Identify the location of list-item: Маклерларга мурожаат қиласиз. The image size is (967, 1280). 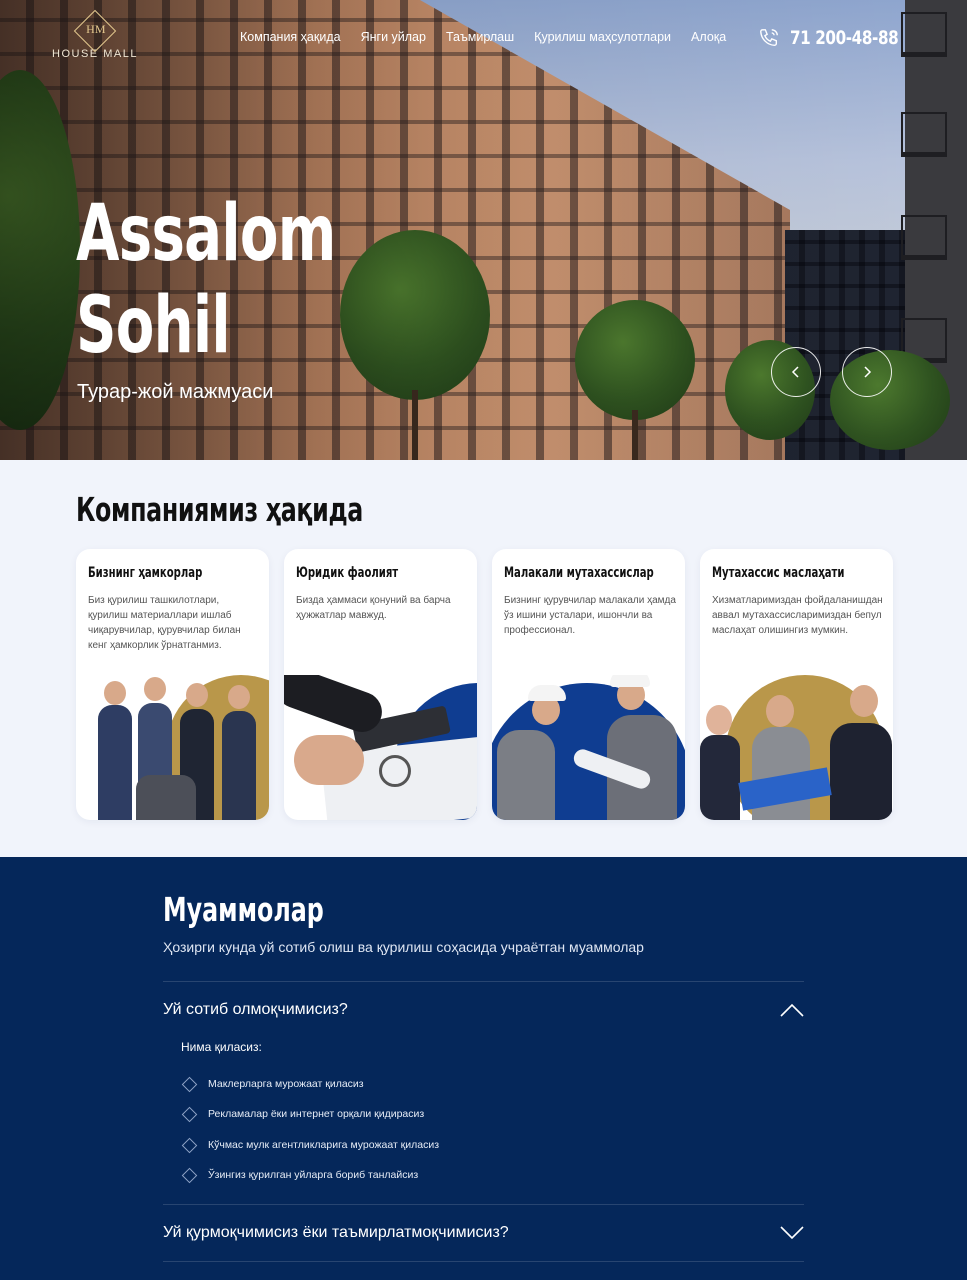
(272, 1084).